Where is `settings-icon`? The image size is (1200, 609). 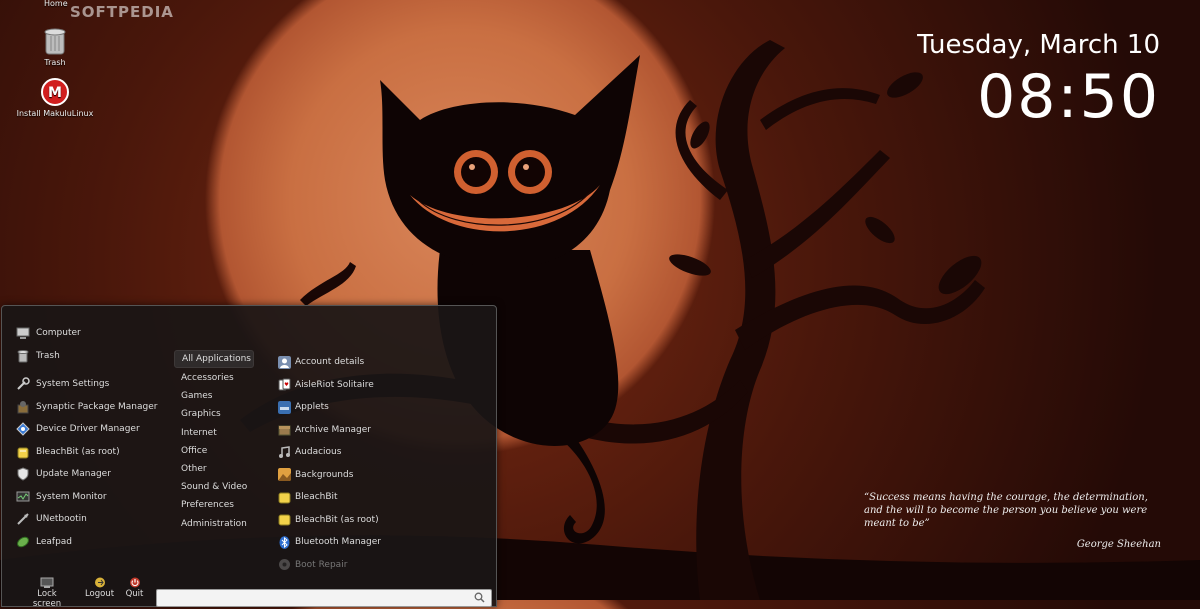 settings-icon is located at coordinates (23, 383).